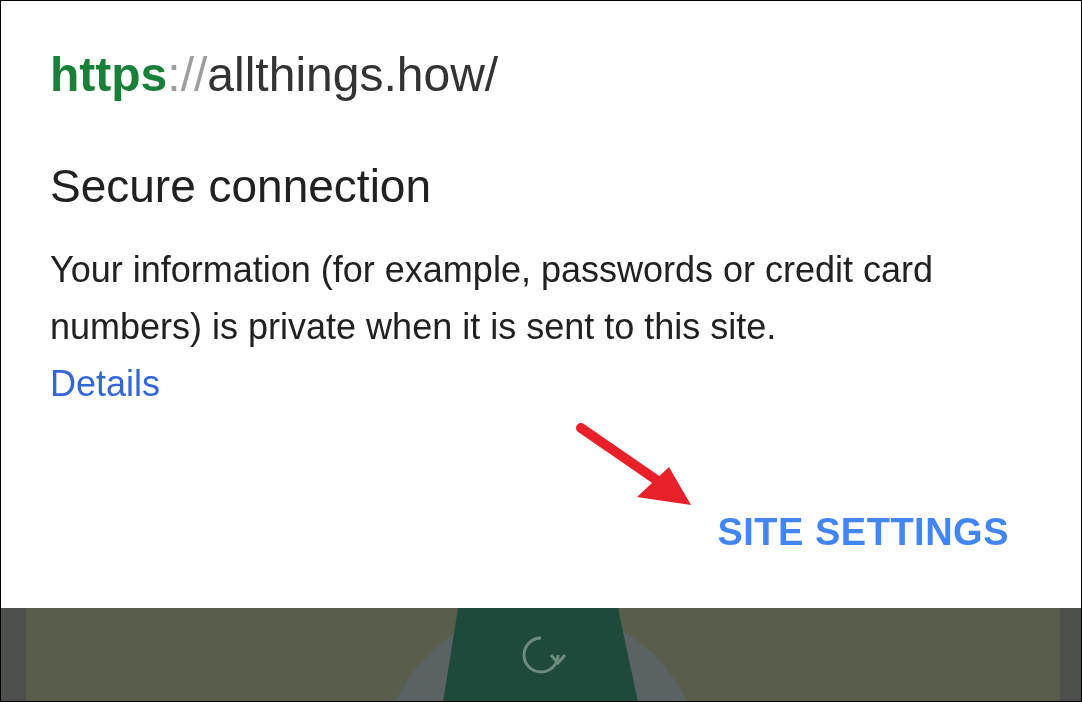 The height and width of the screenshot is (702, 1082). Describe the element at coordinates (275, 75) in the screenshot. I see `site-url: https://allthings.how/` at that location.